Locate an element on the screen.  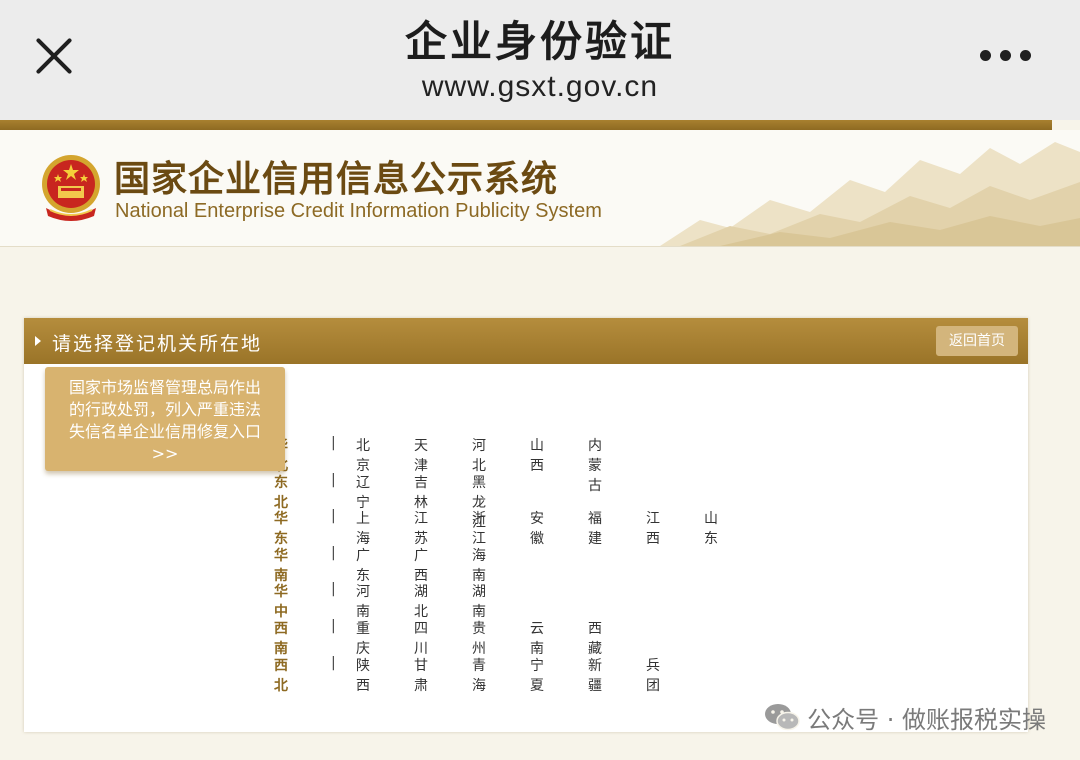
province-link: 兵团 is located at coordinates (653, 675).